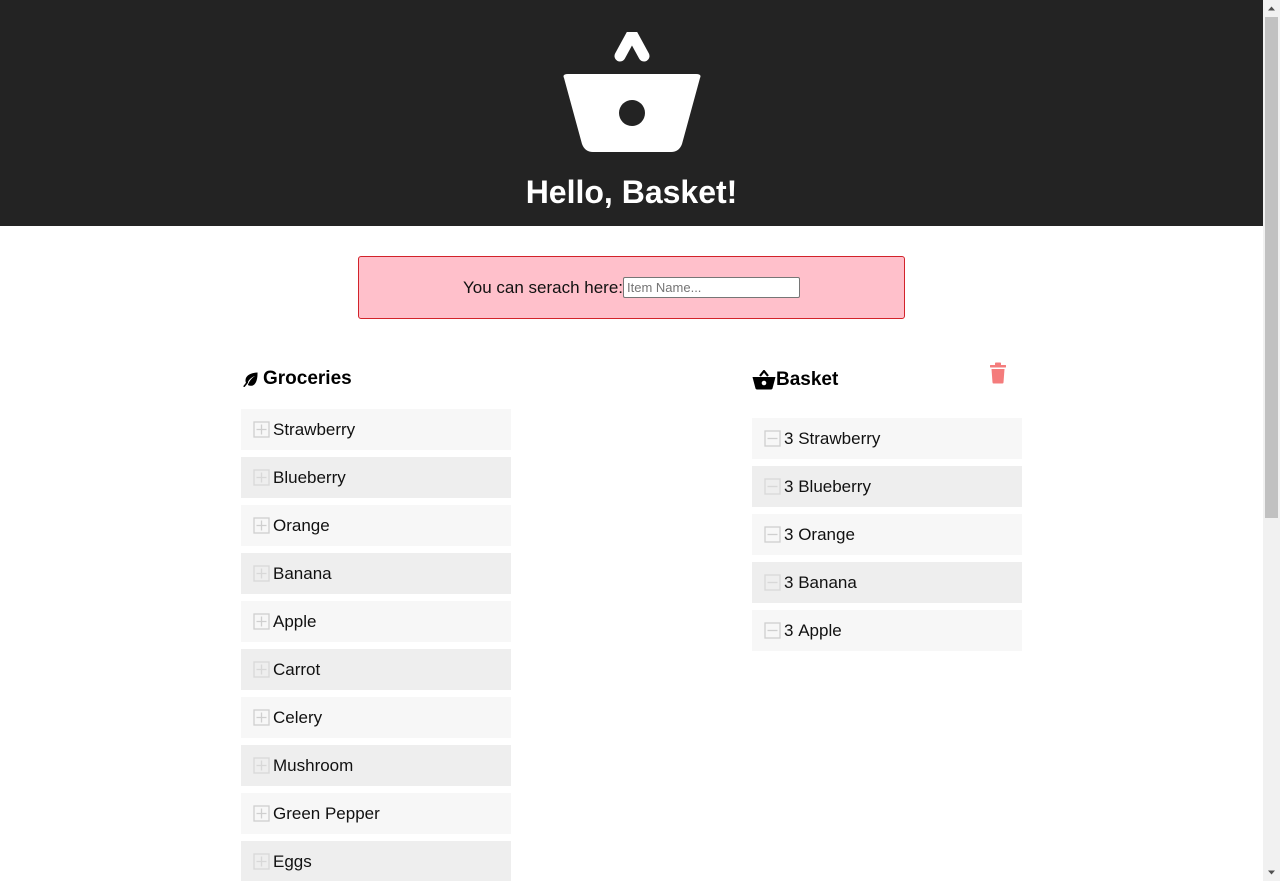 The width and height of the screenshot is (1280, 881). I want to click on grocery-item: Strawberry, so click(376, 429).